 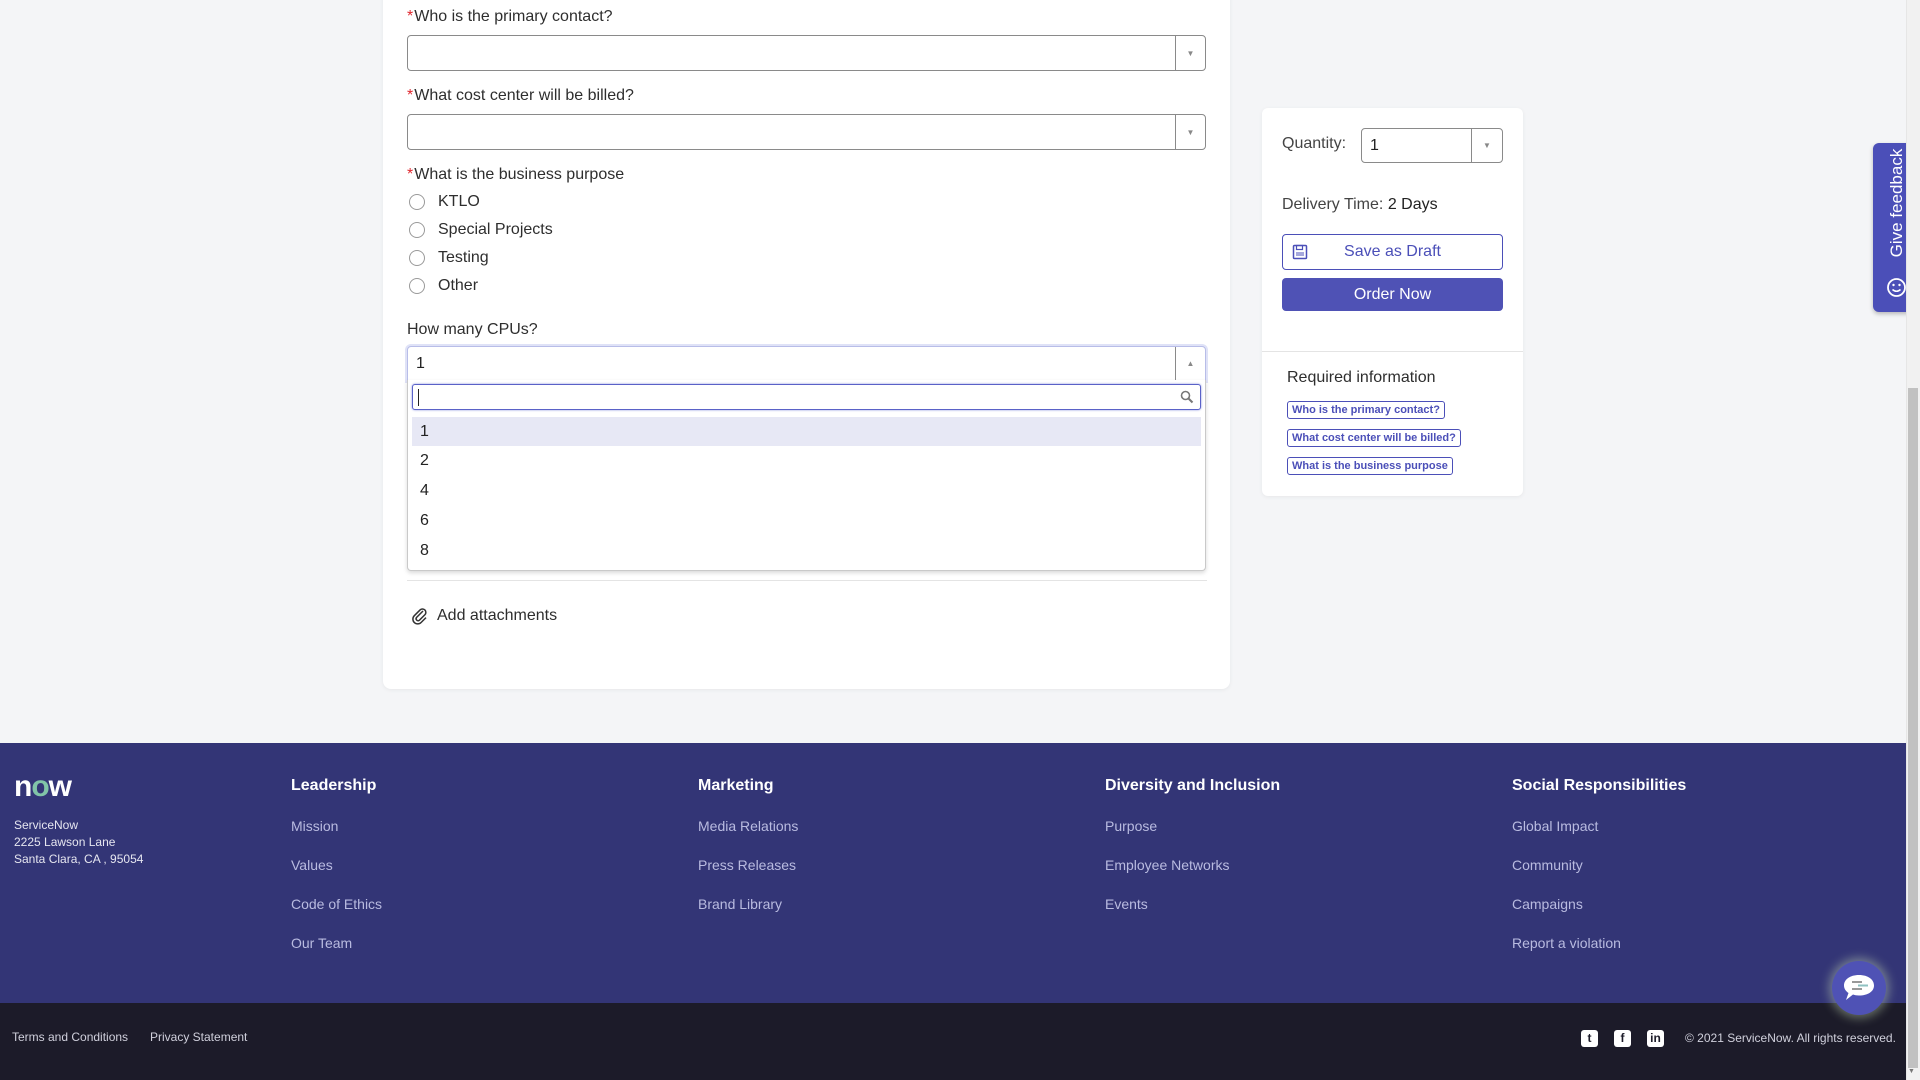 I want to click on footer-link: Community, so click(x=1599, y=876).